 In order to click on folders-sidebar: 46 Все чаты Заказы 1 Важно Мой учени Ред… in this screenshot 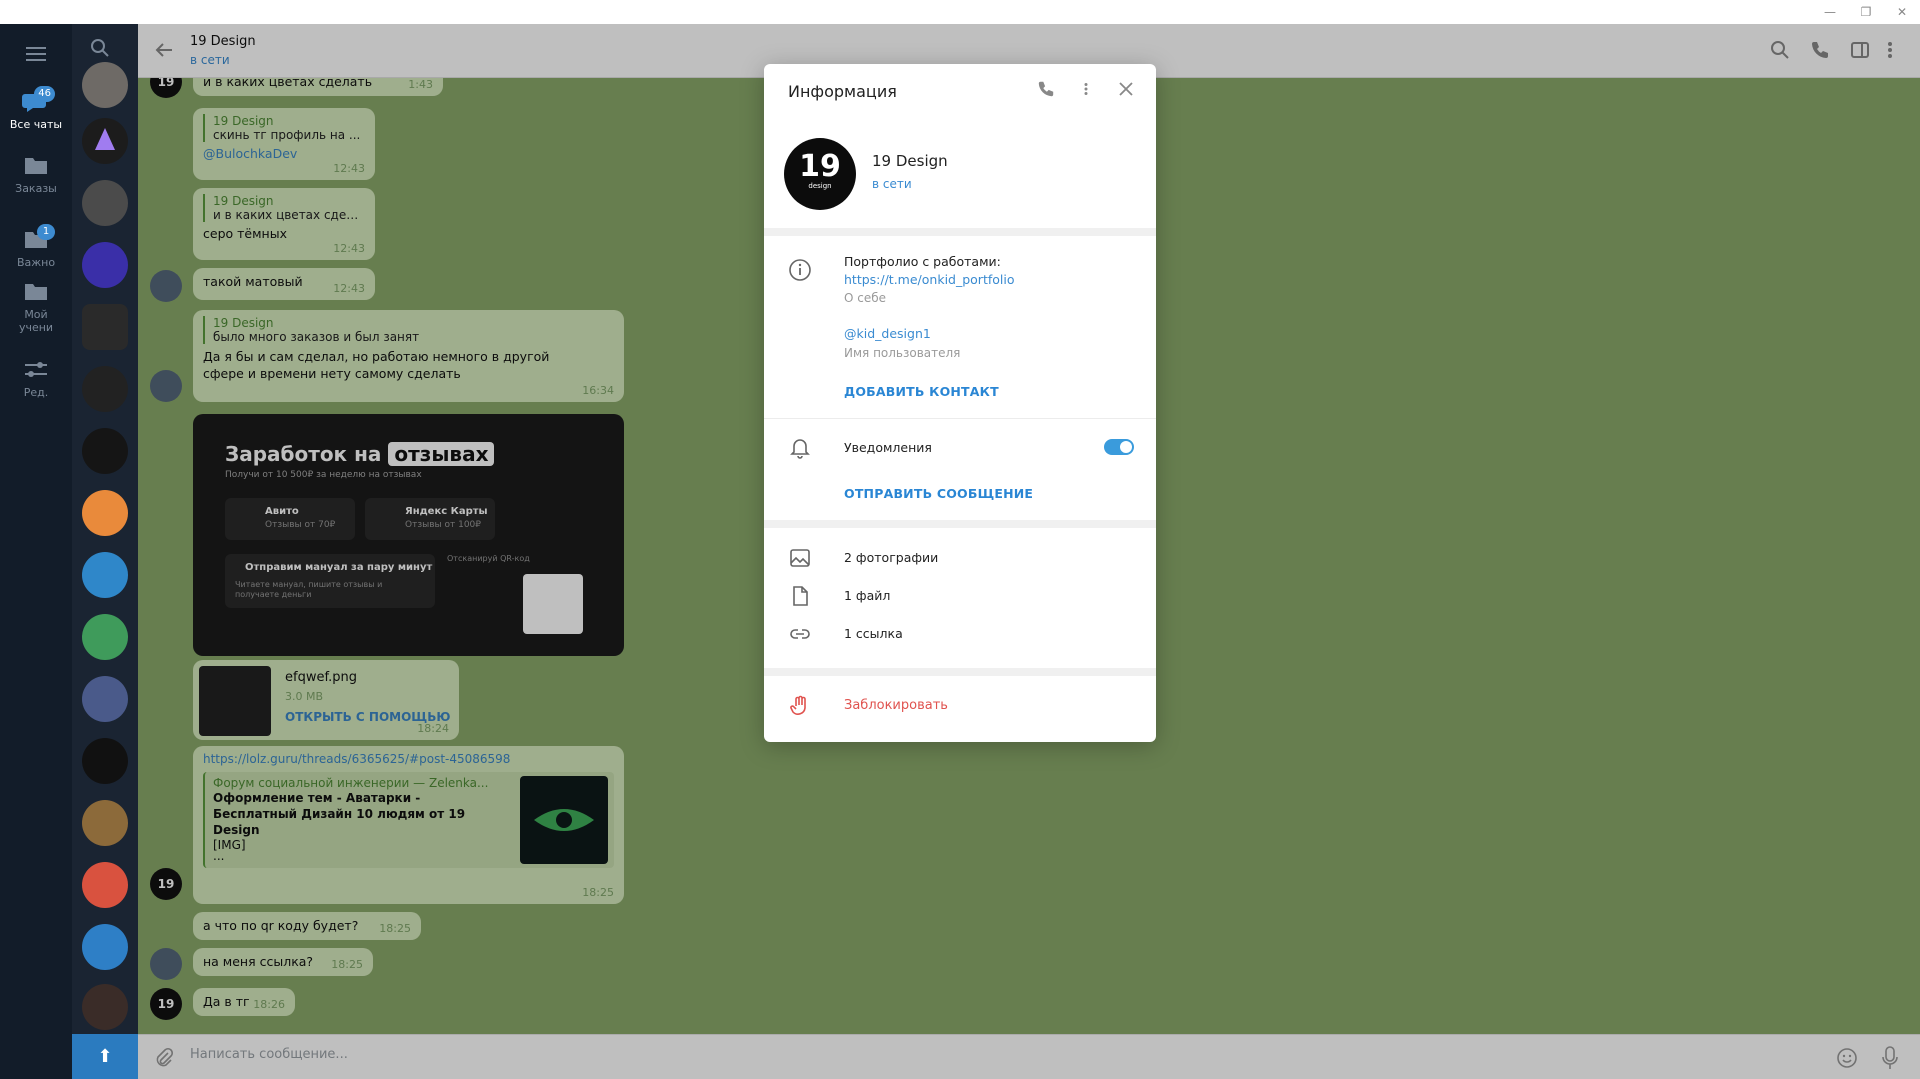, I will do `click(36, 551)`.